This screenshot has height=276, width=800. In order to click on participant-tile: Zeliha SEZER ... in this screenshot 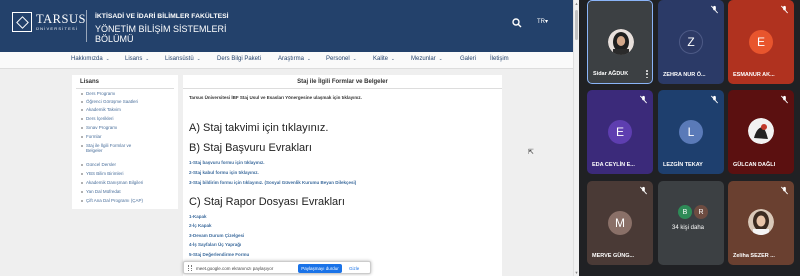, I will do `click(761, 223)`.